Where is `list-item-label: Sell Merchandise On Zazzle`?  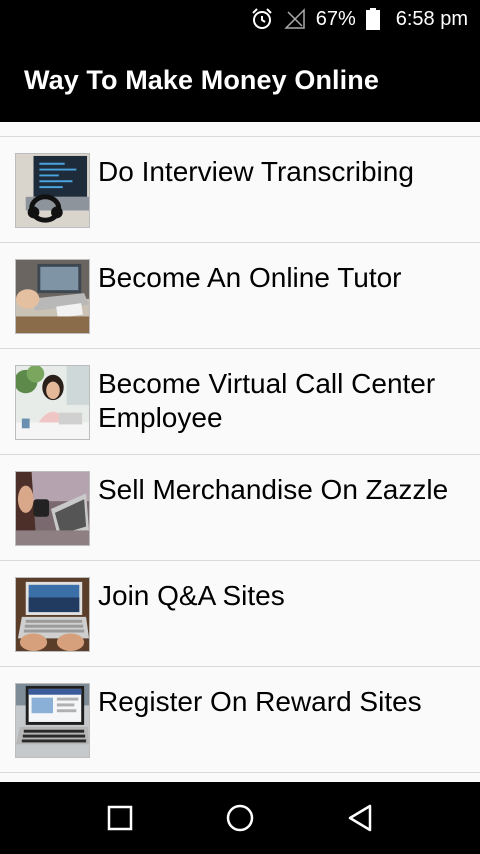
list-item-label: Sell Merchandise On Zazzle is located at coordinates (273, 489).